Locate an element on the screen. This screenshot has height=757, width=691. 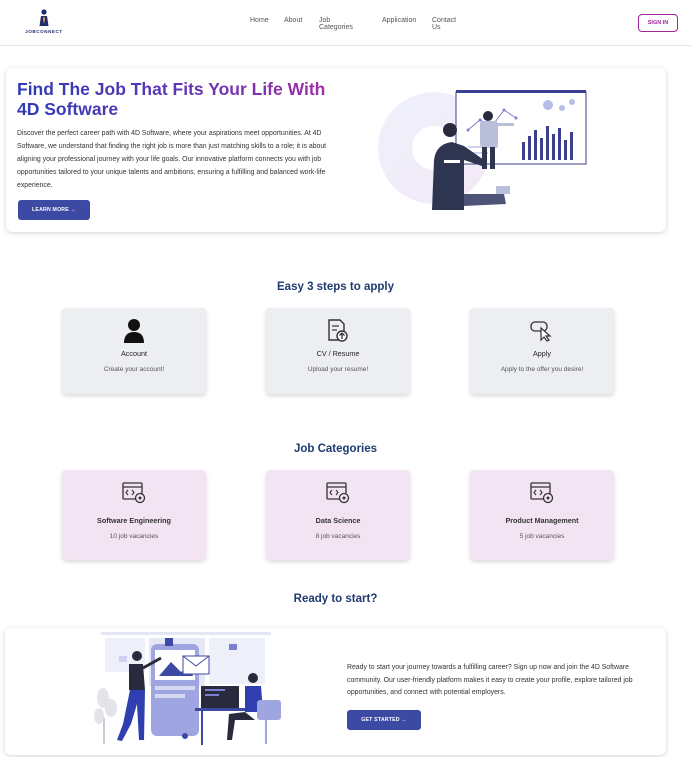
step-title: Apply is located at coordinates (542, 353).